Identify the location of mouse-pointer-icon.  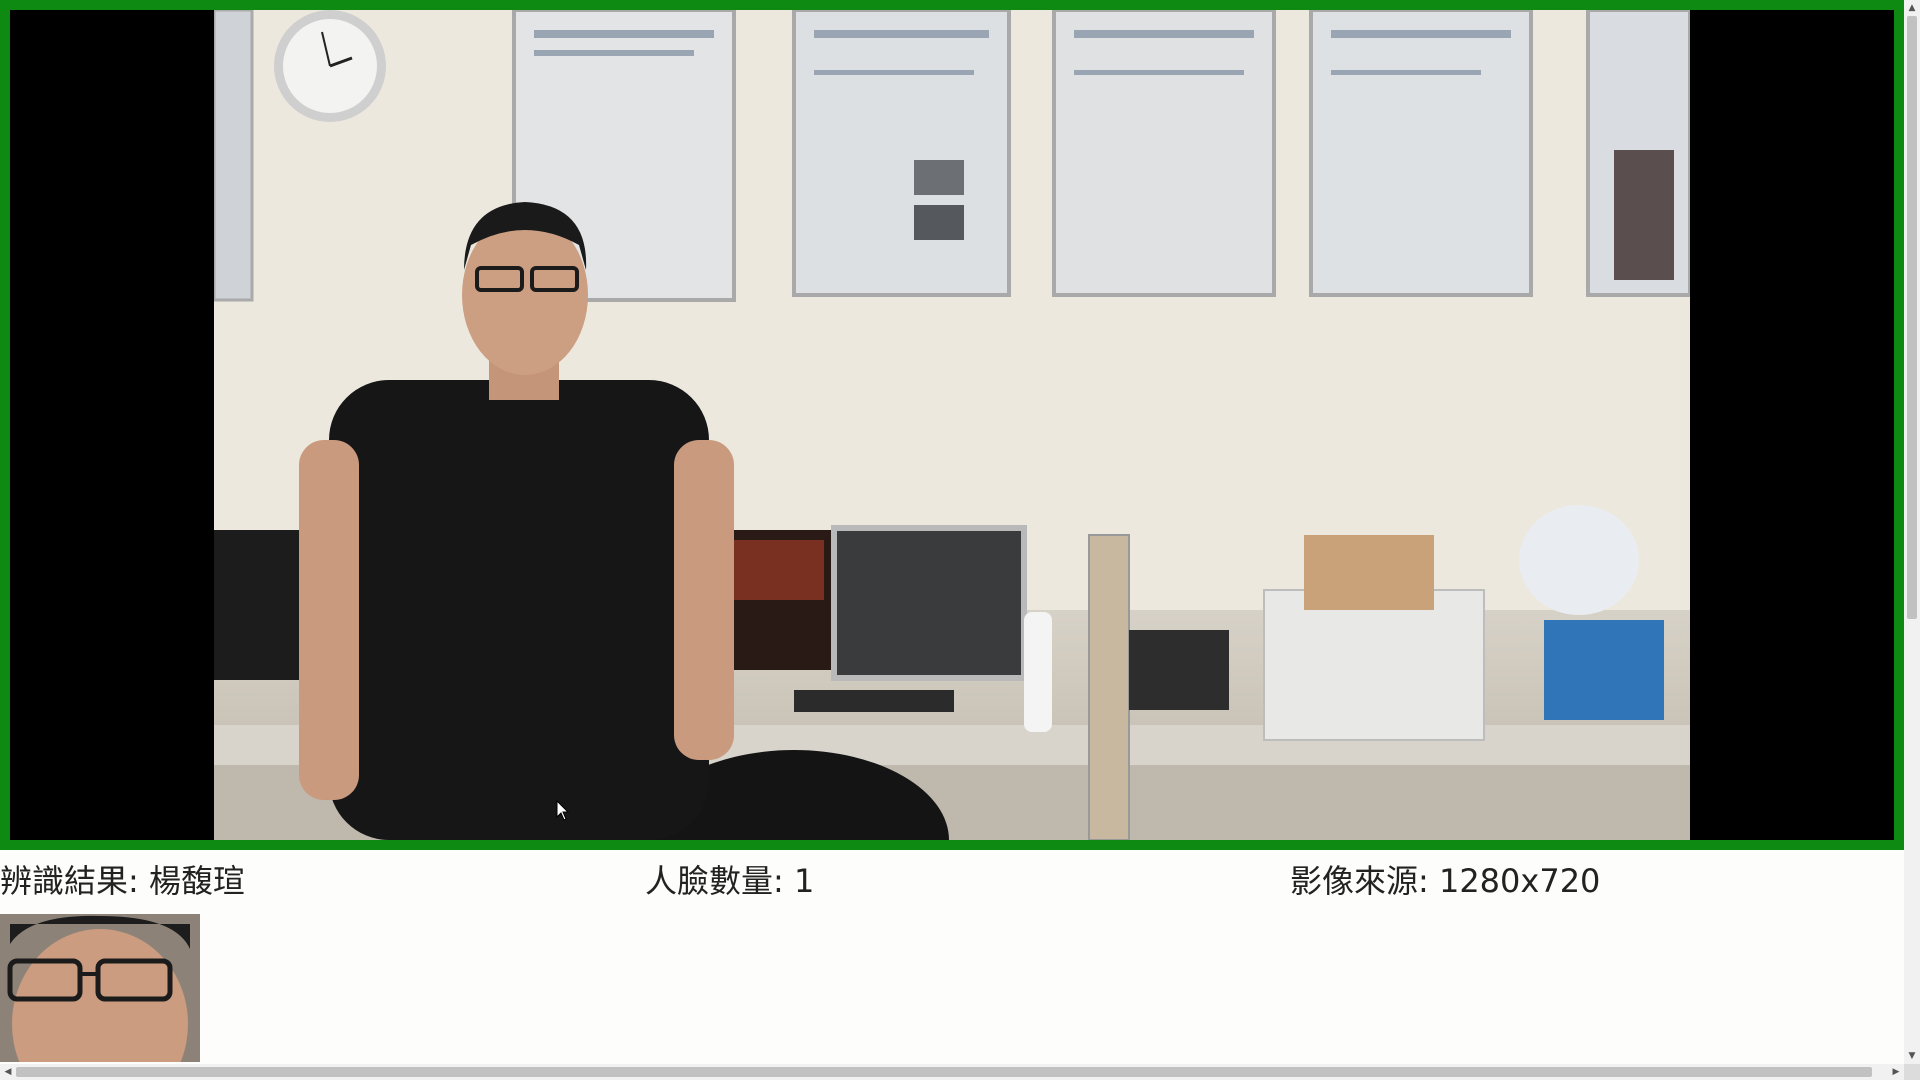
(563, 810).